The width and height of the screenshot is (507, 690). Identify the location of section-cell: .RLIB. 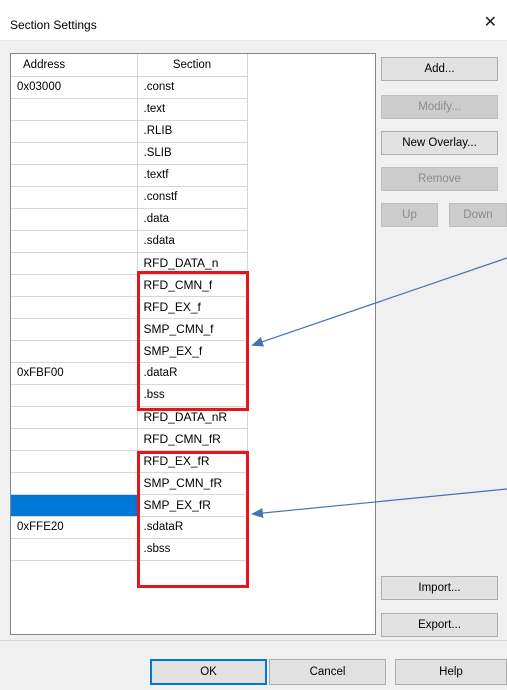
(192, 131).